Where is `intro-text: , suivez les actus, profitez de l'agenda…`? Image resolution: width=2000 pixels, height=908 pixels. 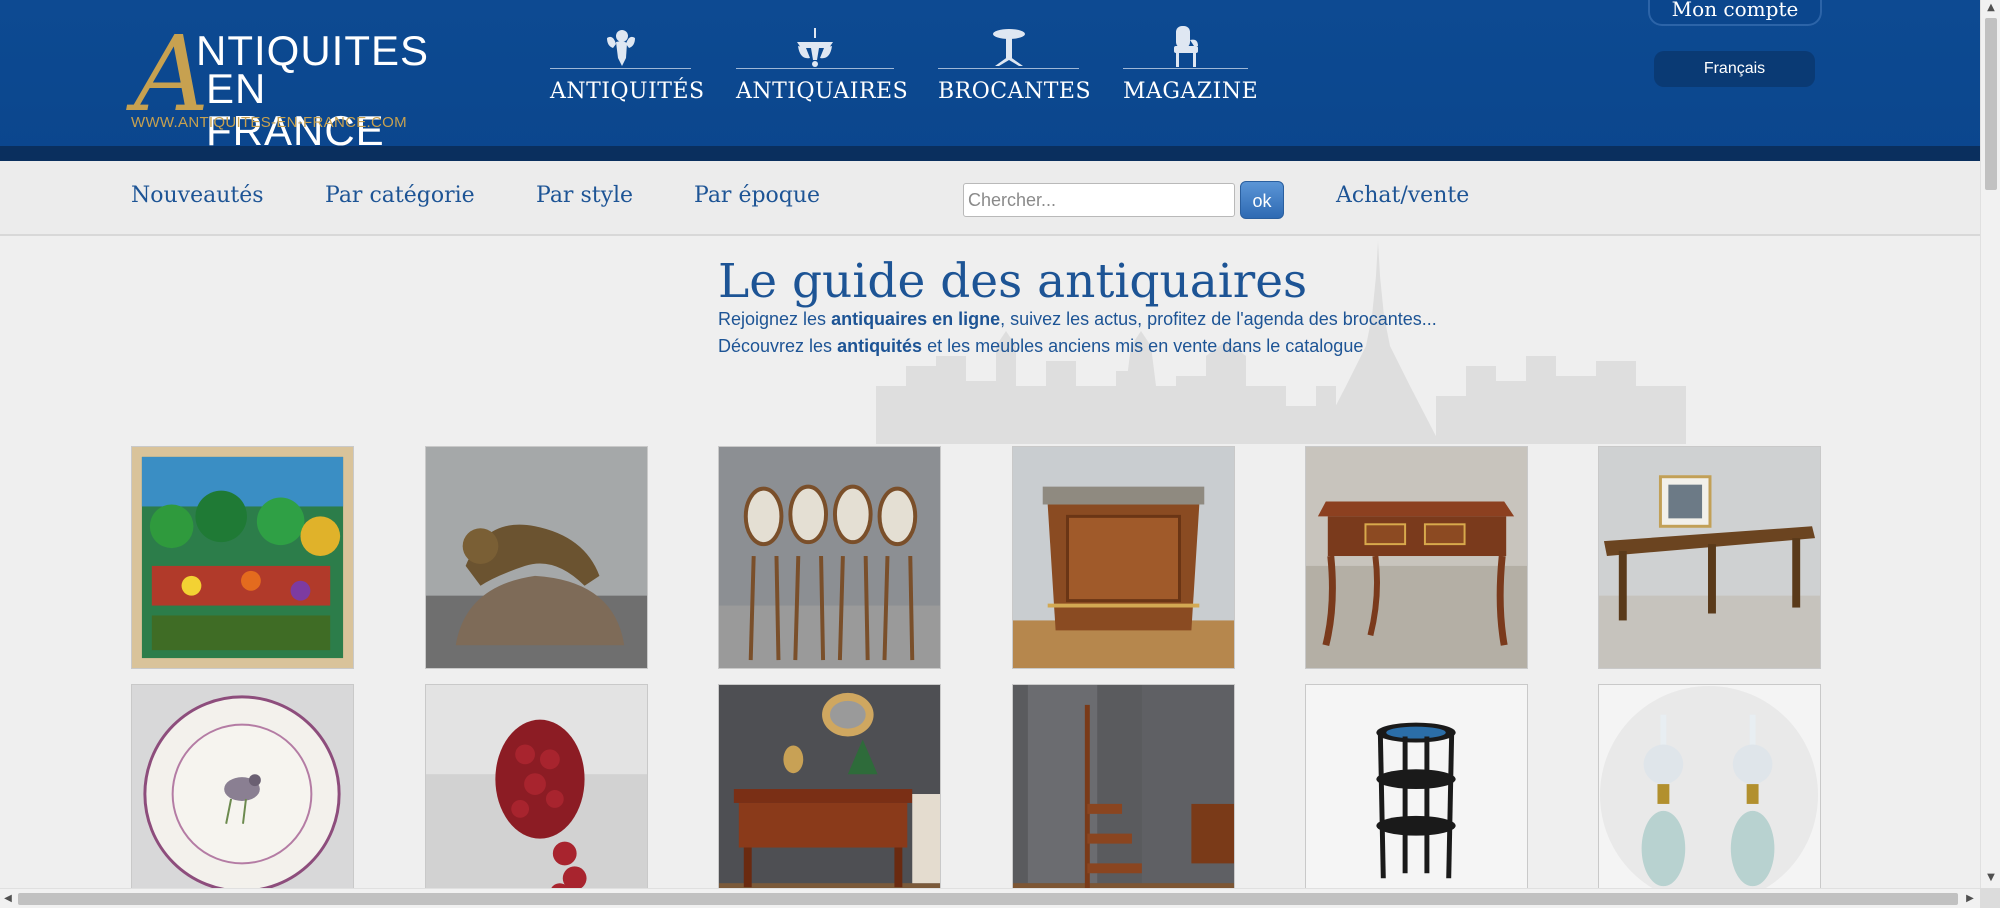
intro-text: , suivez les actus, profitez de l'agenda… is located at coordinates (1218, 319).